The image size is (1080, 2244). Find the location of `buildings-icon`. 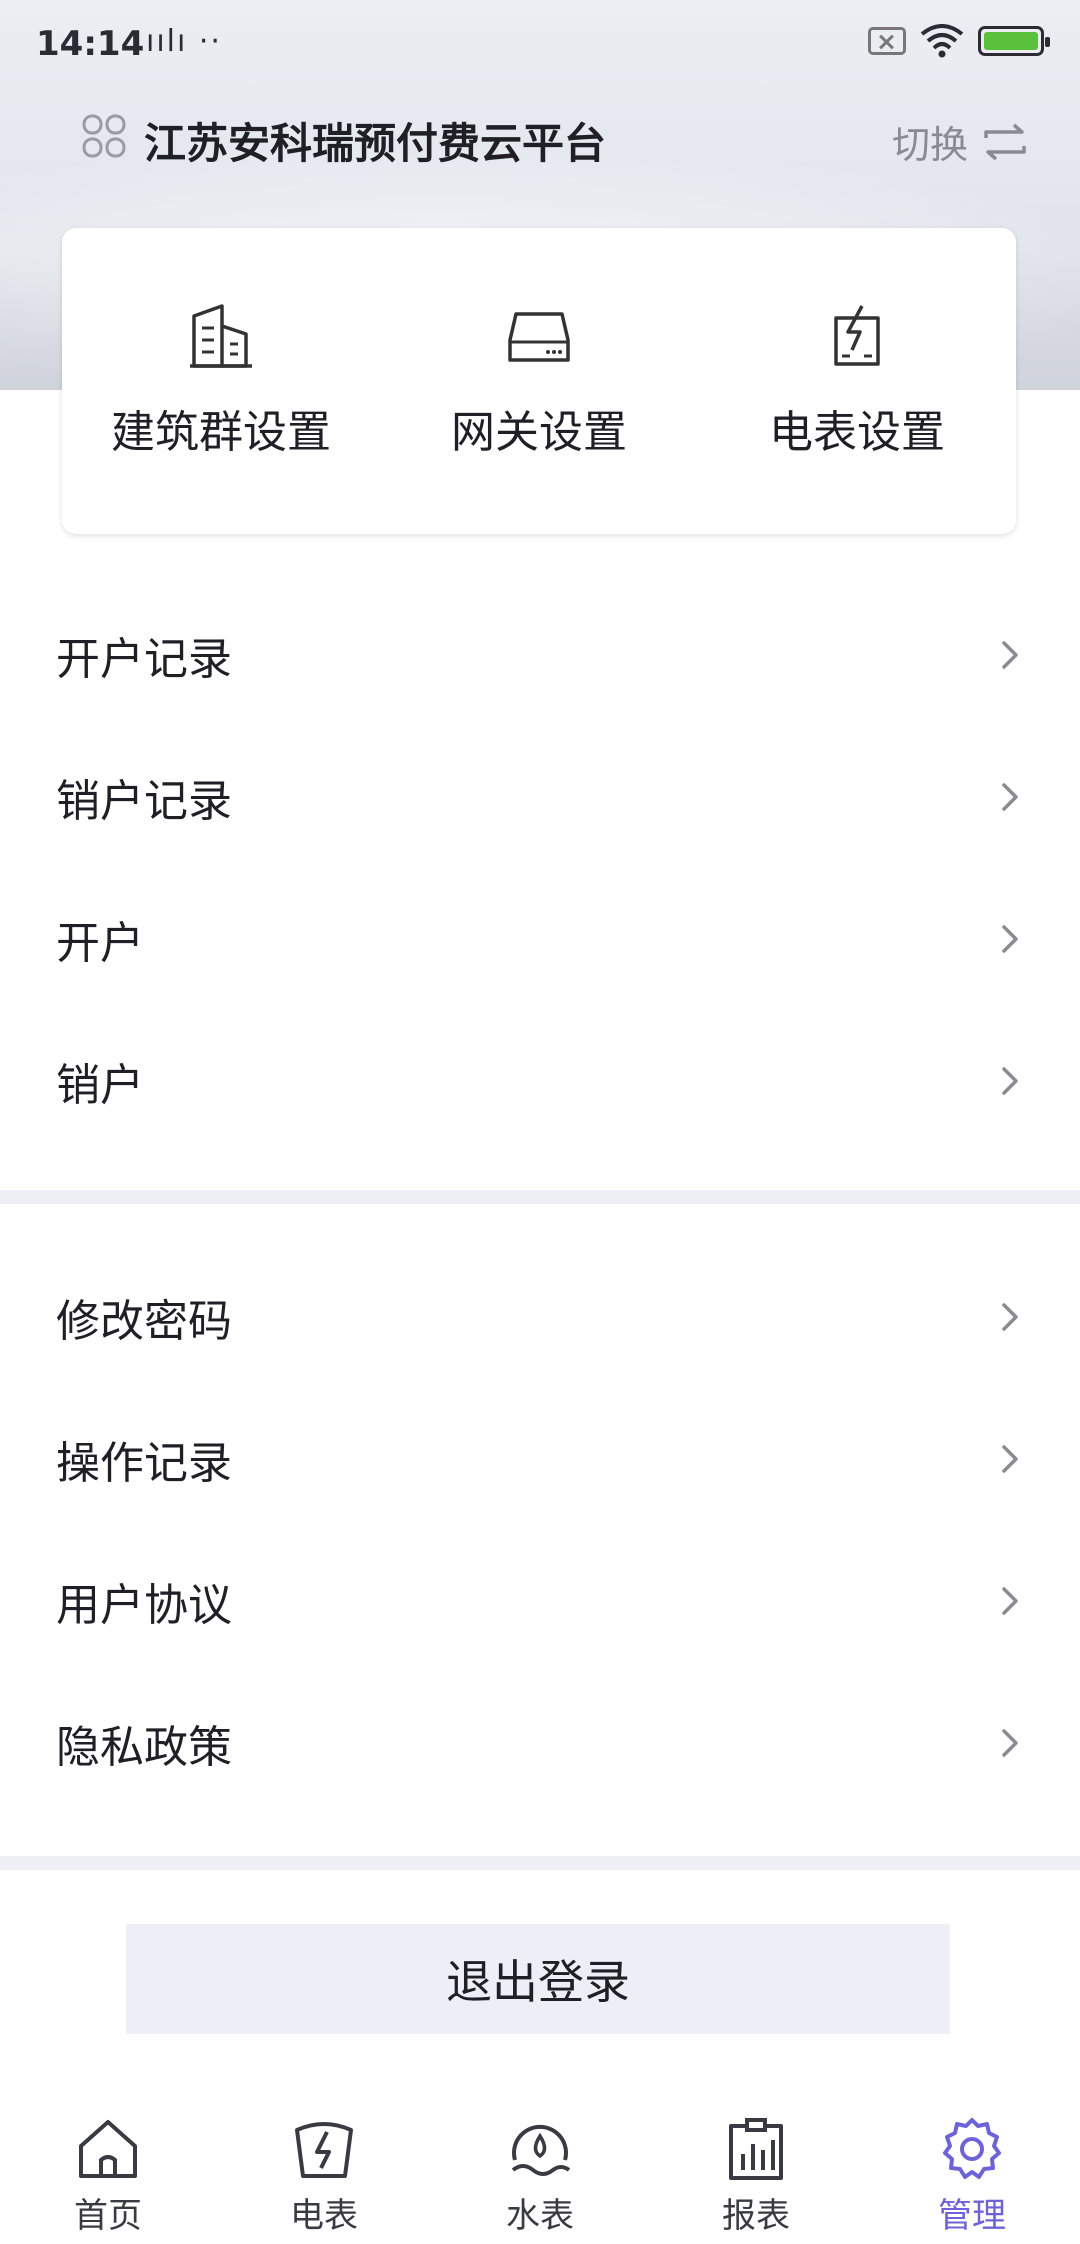

buildings-icon is located at coordinates (221, 336).